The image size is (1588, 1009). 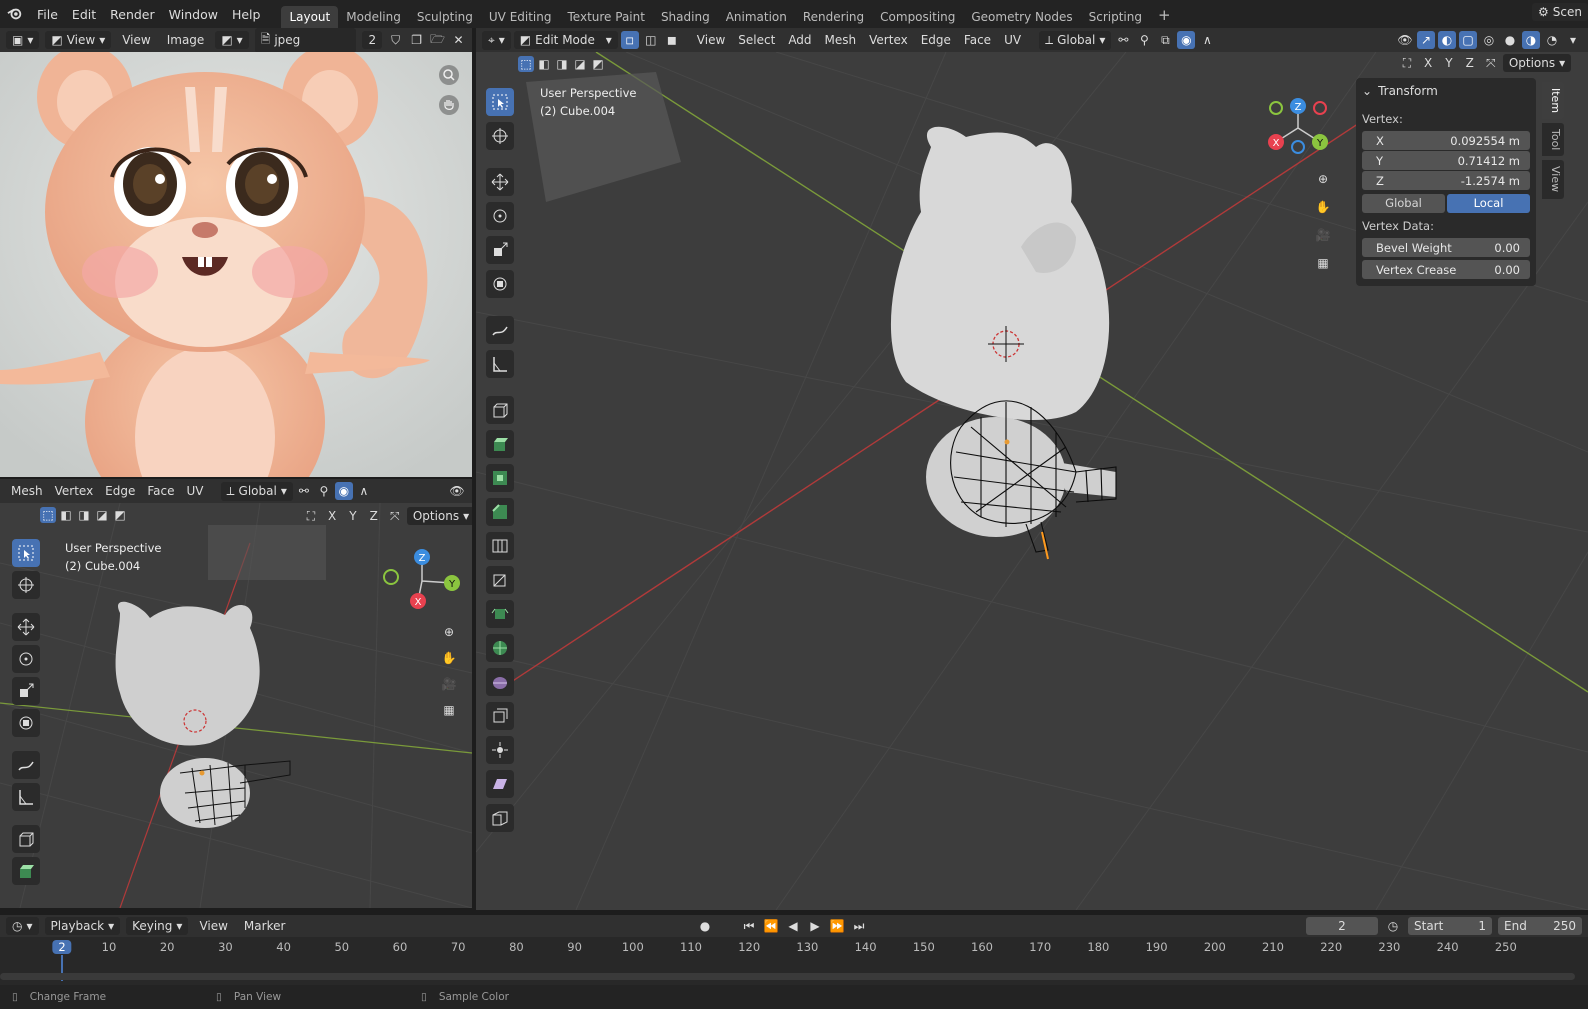 I want to click on visibility-icon: 👁, so click(x=457, y=491).